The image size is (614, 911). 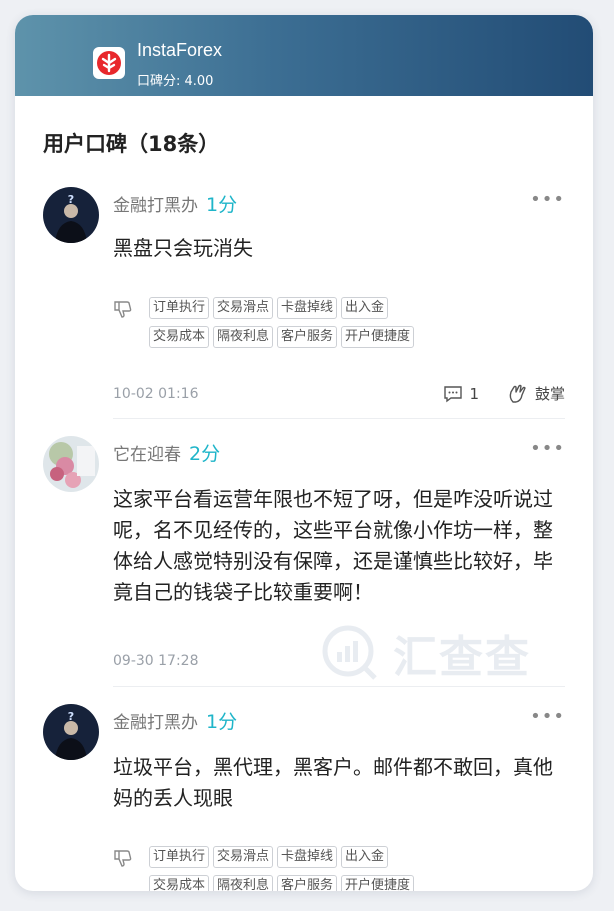 What do you see at coordinates (304, 55) in the screenshot?
I see `broker-header: InstaForex 口碑分: 4.00` at bounding box center [304, 55].